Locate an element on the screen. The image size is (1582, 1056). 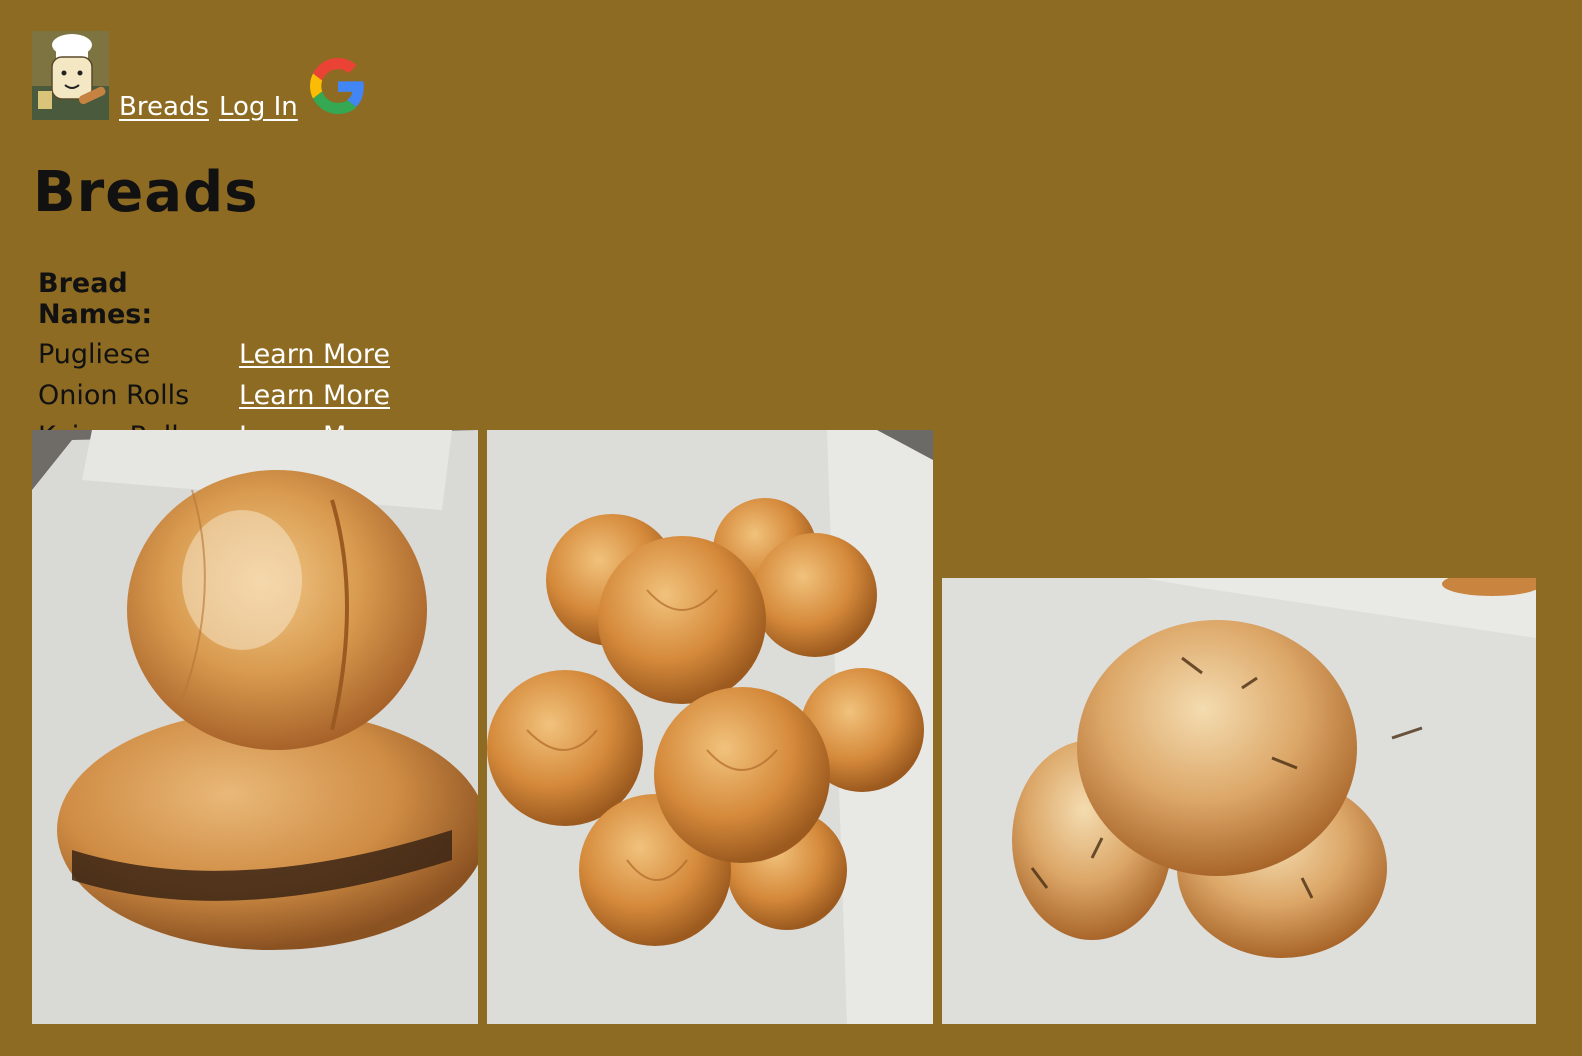
chef-bread-logo is located at coordinates (70, 75).